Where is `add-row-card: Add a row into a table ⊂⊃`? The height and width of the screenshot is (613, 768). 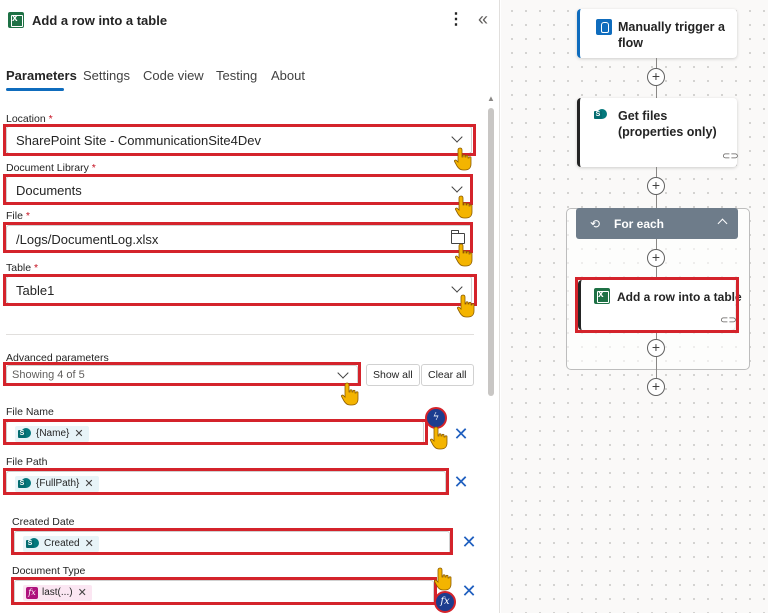 add-row-card: Add a row into a table ⊂⊃ is located at coordinates (660, 305).